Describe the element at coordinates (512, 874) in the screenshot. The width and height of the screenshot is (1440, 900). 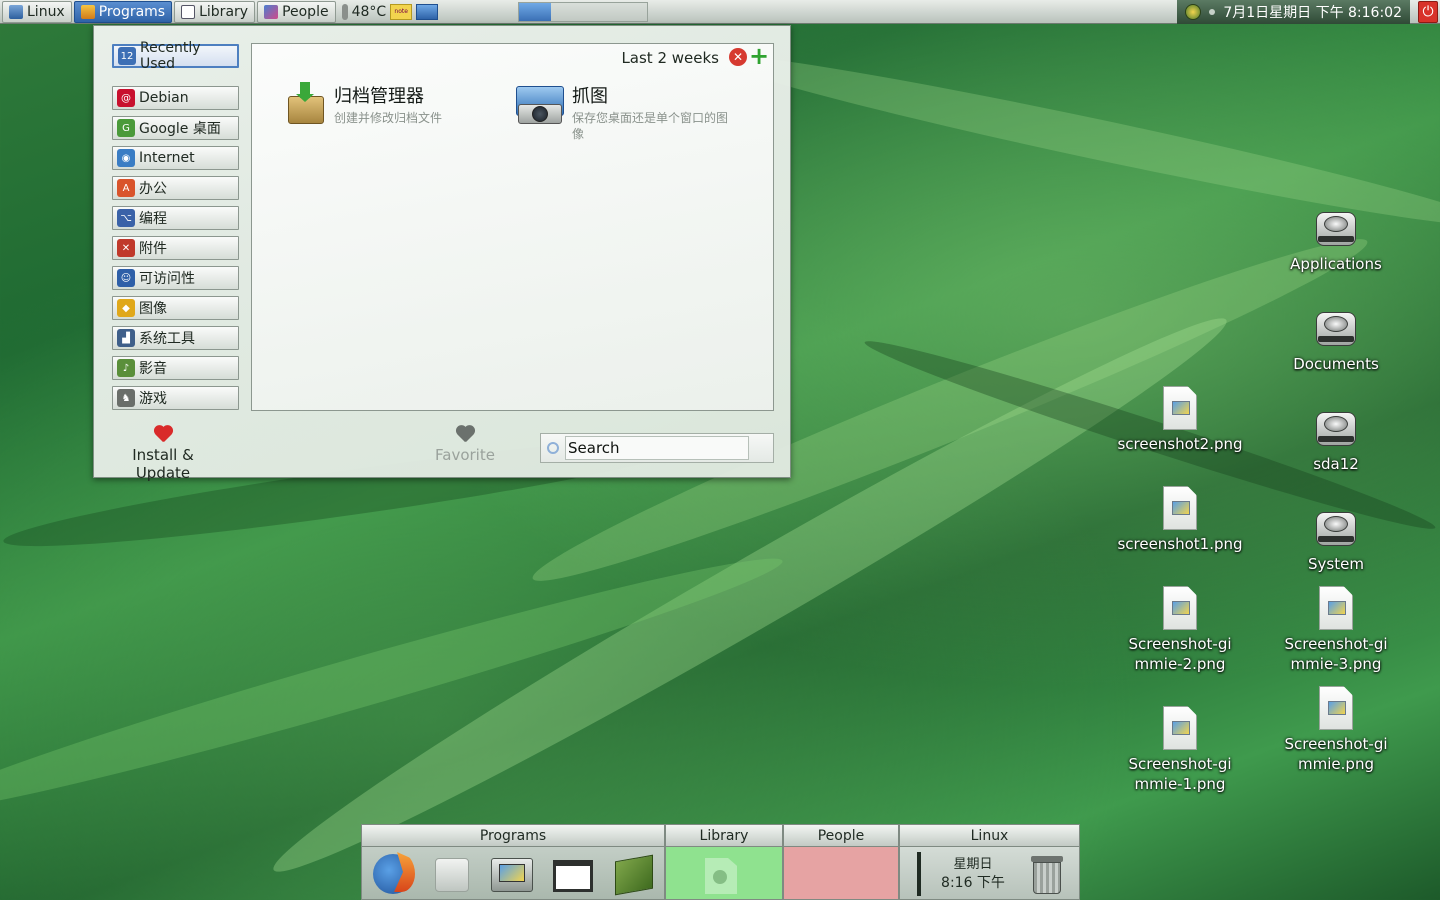
I see `image-viewer-icon` at that location.